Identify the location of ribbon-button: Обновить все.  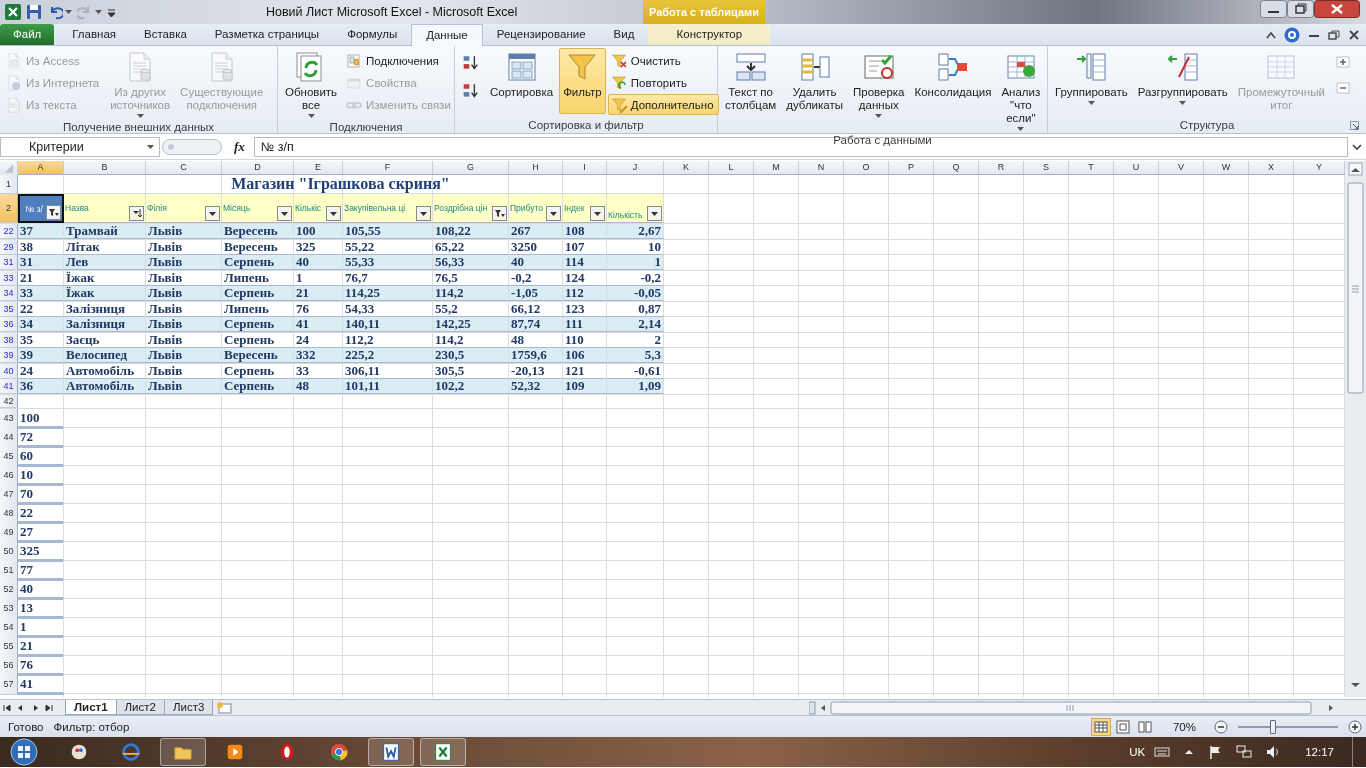
(311, 84).